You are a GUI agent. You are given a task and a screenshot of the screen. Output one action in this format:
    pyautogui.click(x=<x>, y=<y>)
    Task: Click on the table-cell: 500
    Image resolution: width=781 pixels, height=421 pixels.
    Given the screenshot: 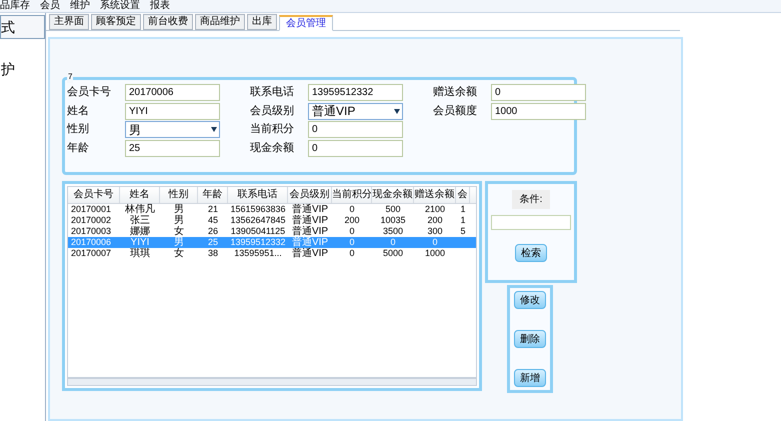 What is the action you would take?
    pyautogui.click(x=393, y=209)
    